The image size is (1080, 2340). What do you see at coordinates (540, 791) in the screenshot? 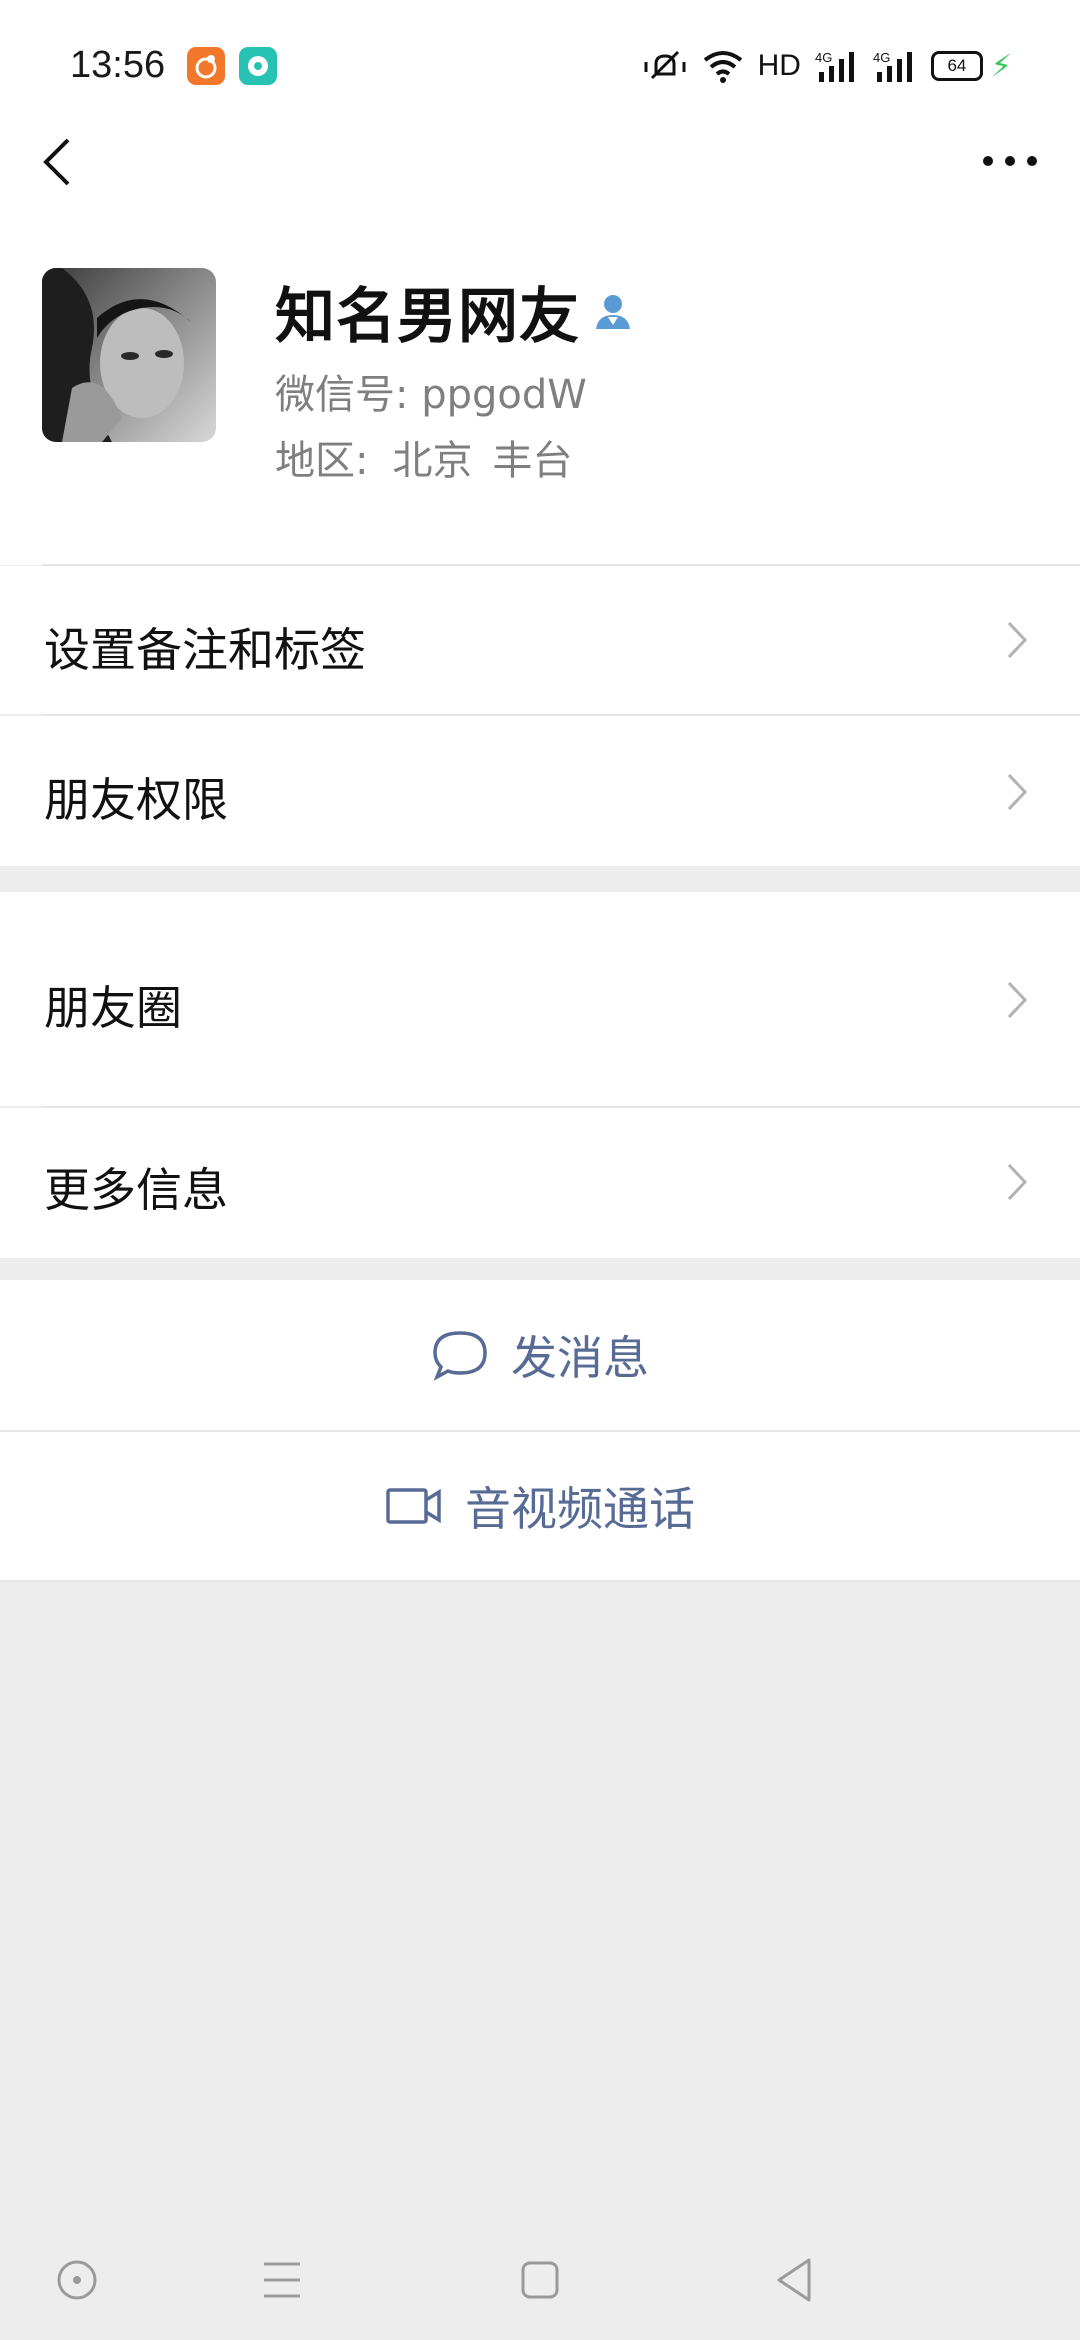
I see `friend-permission-row: 朋友权限` at bounding box center [540, 791].